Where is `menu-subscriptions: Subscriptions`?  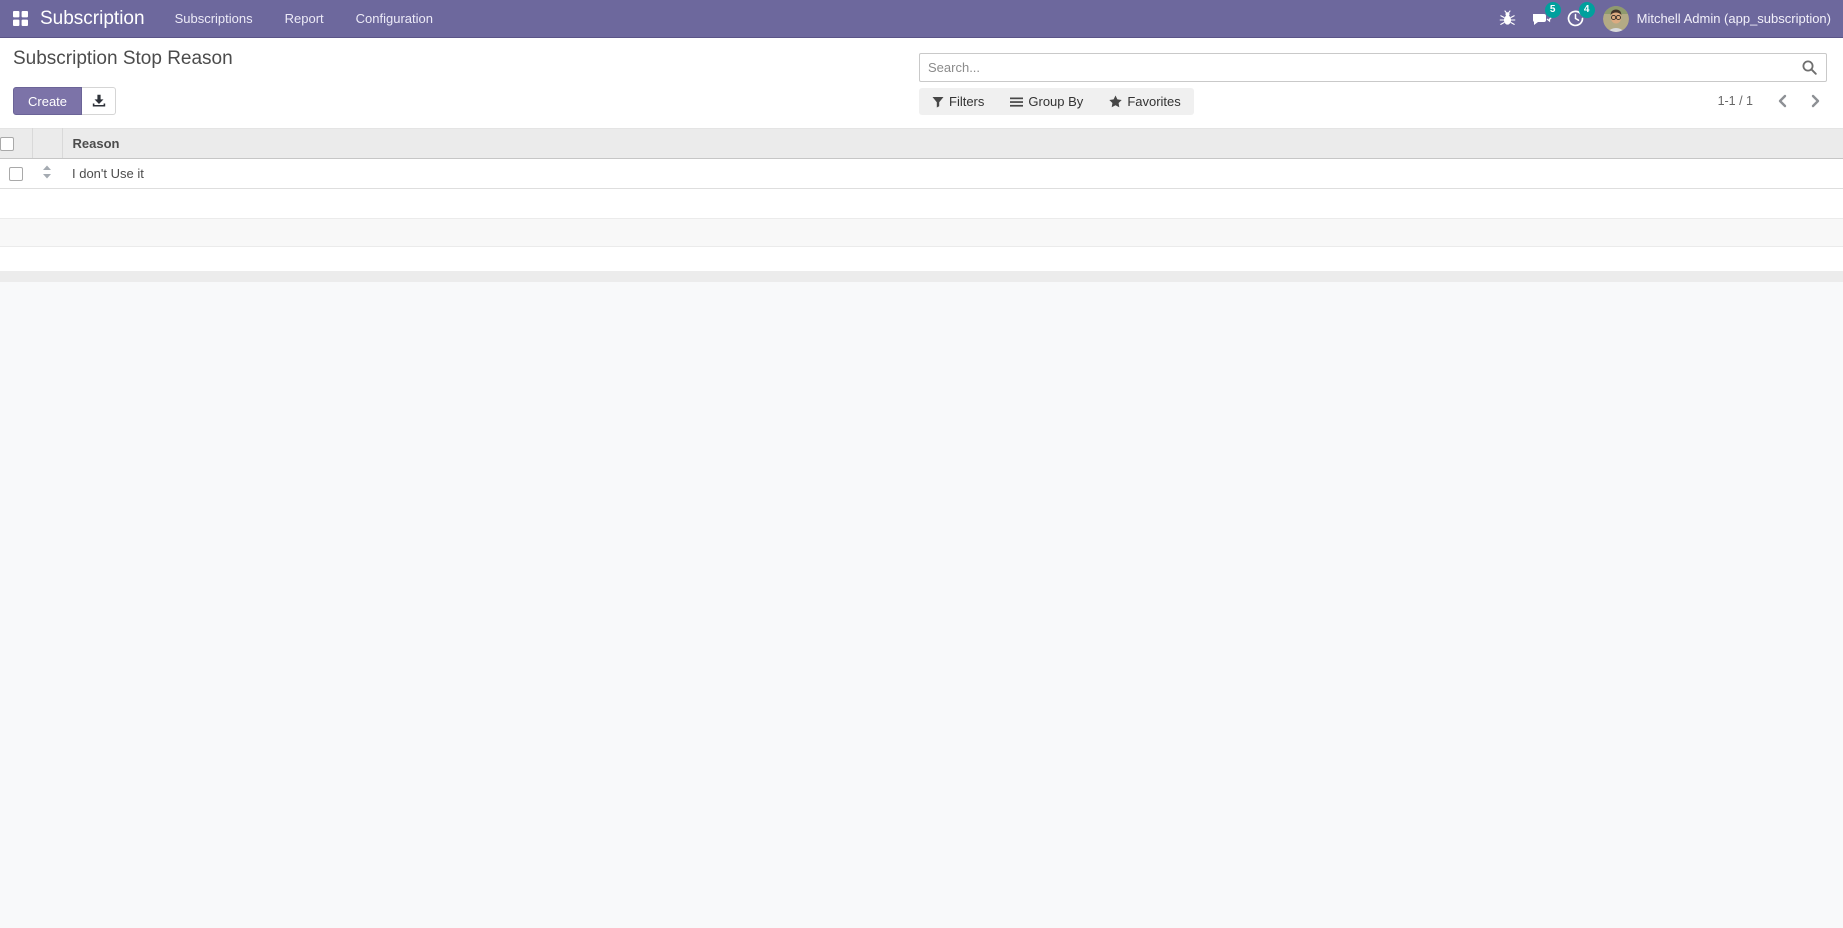
menu-subscriptions: Subscriptions is located at coordinates (214, 19).